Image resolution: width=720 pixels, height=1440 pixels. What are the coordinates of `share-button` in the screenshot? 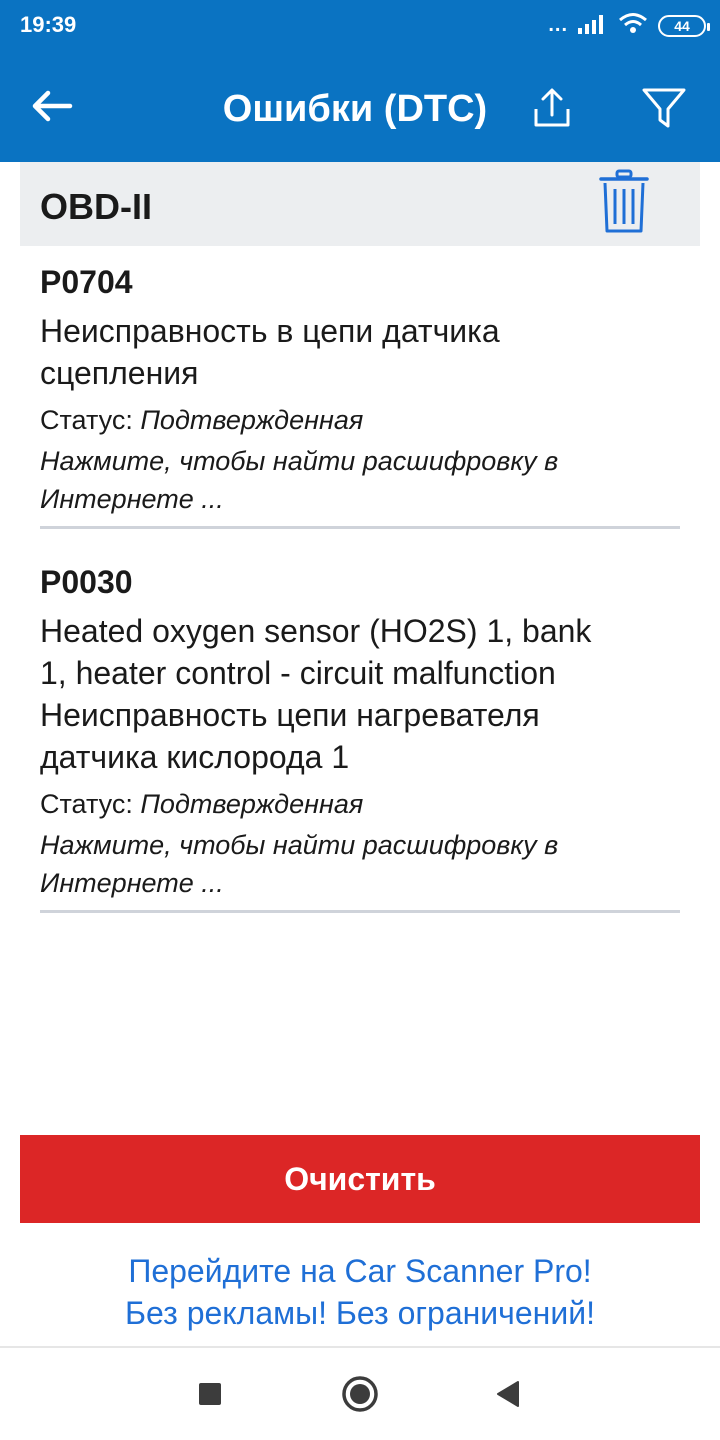 It's located at (552, 110).